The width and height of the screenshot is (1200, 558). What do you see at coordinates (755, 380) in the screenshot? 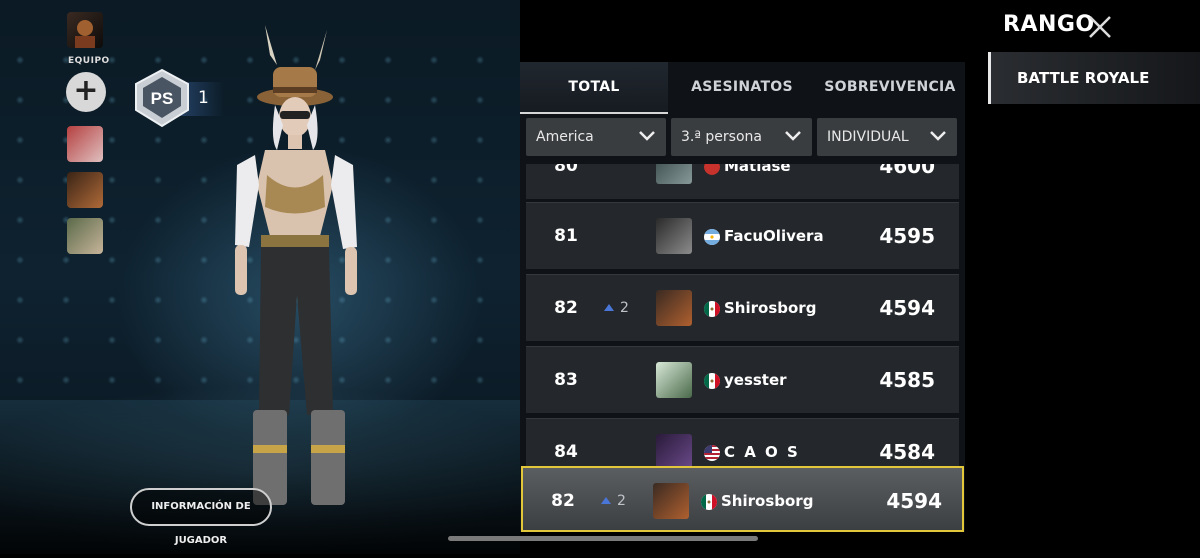
I see `row-player-name: yesster` at bounding box center [755, 380].